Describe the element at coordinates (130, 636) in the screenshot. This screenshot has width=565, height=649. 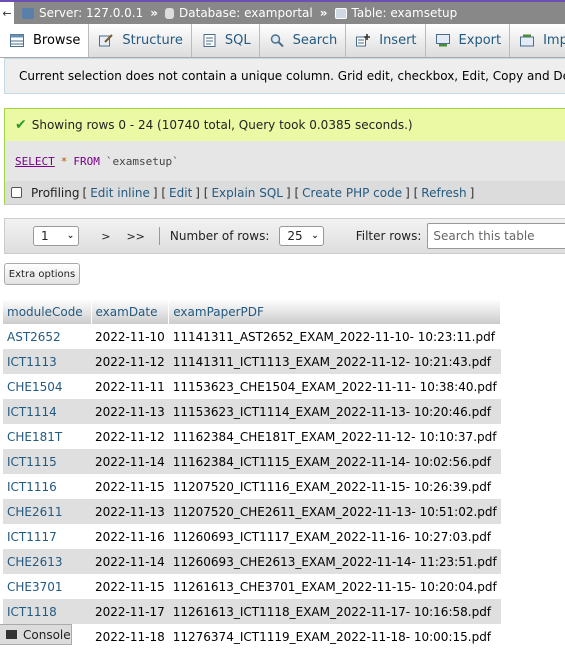
I see `cell-exam-date: 2022-11-18` at that location.